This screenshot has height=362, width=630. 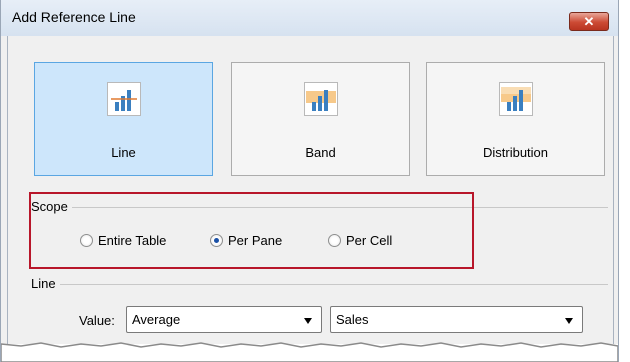 I want to click on line-chart-icon, so click(x=124, y=99).